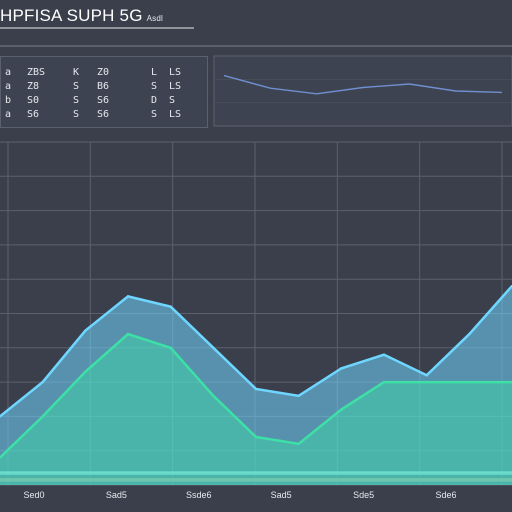 This screenshot has height=512, width=512. I want to click on table-cell: S0, so click(33, 100).